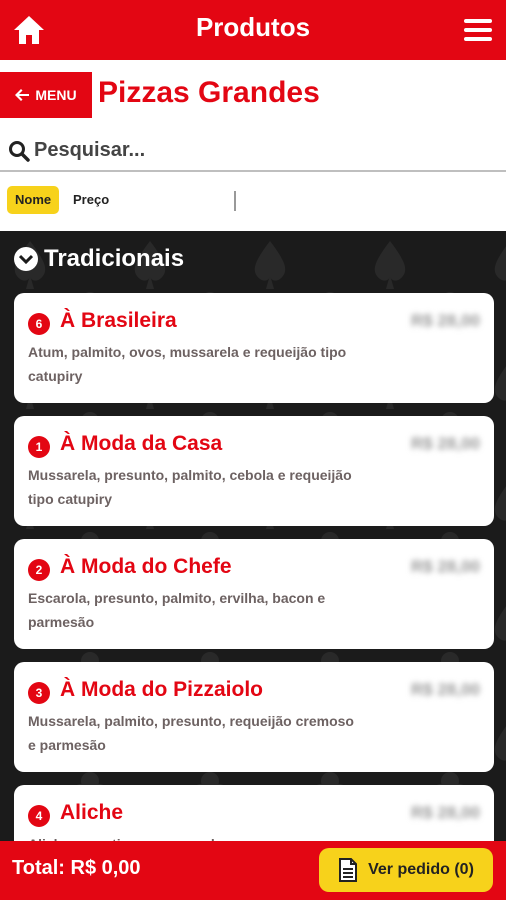 Image resolution: width=506 pixels, height=900 pixels. What do you see at coordinates (141, 443) in the screenshot?
I see `product-name: À Moda da Casa` at bounding box center [141, 443].